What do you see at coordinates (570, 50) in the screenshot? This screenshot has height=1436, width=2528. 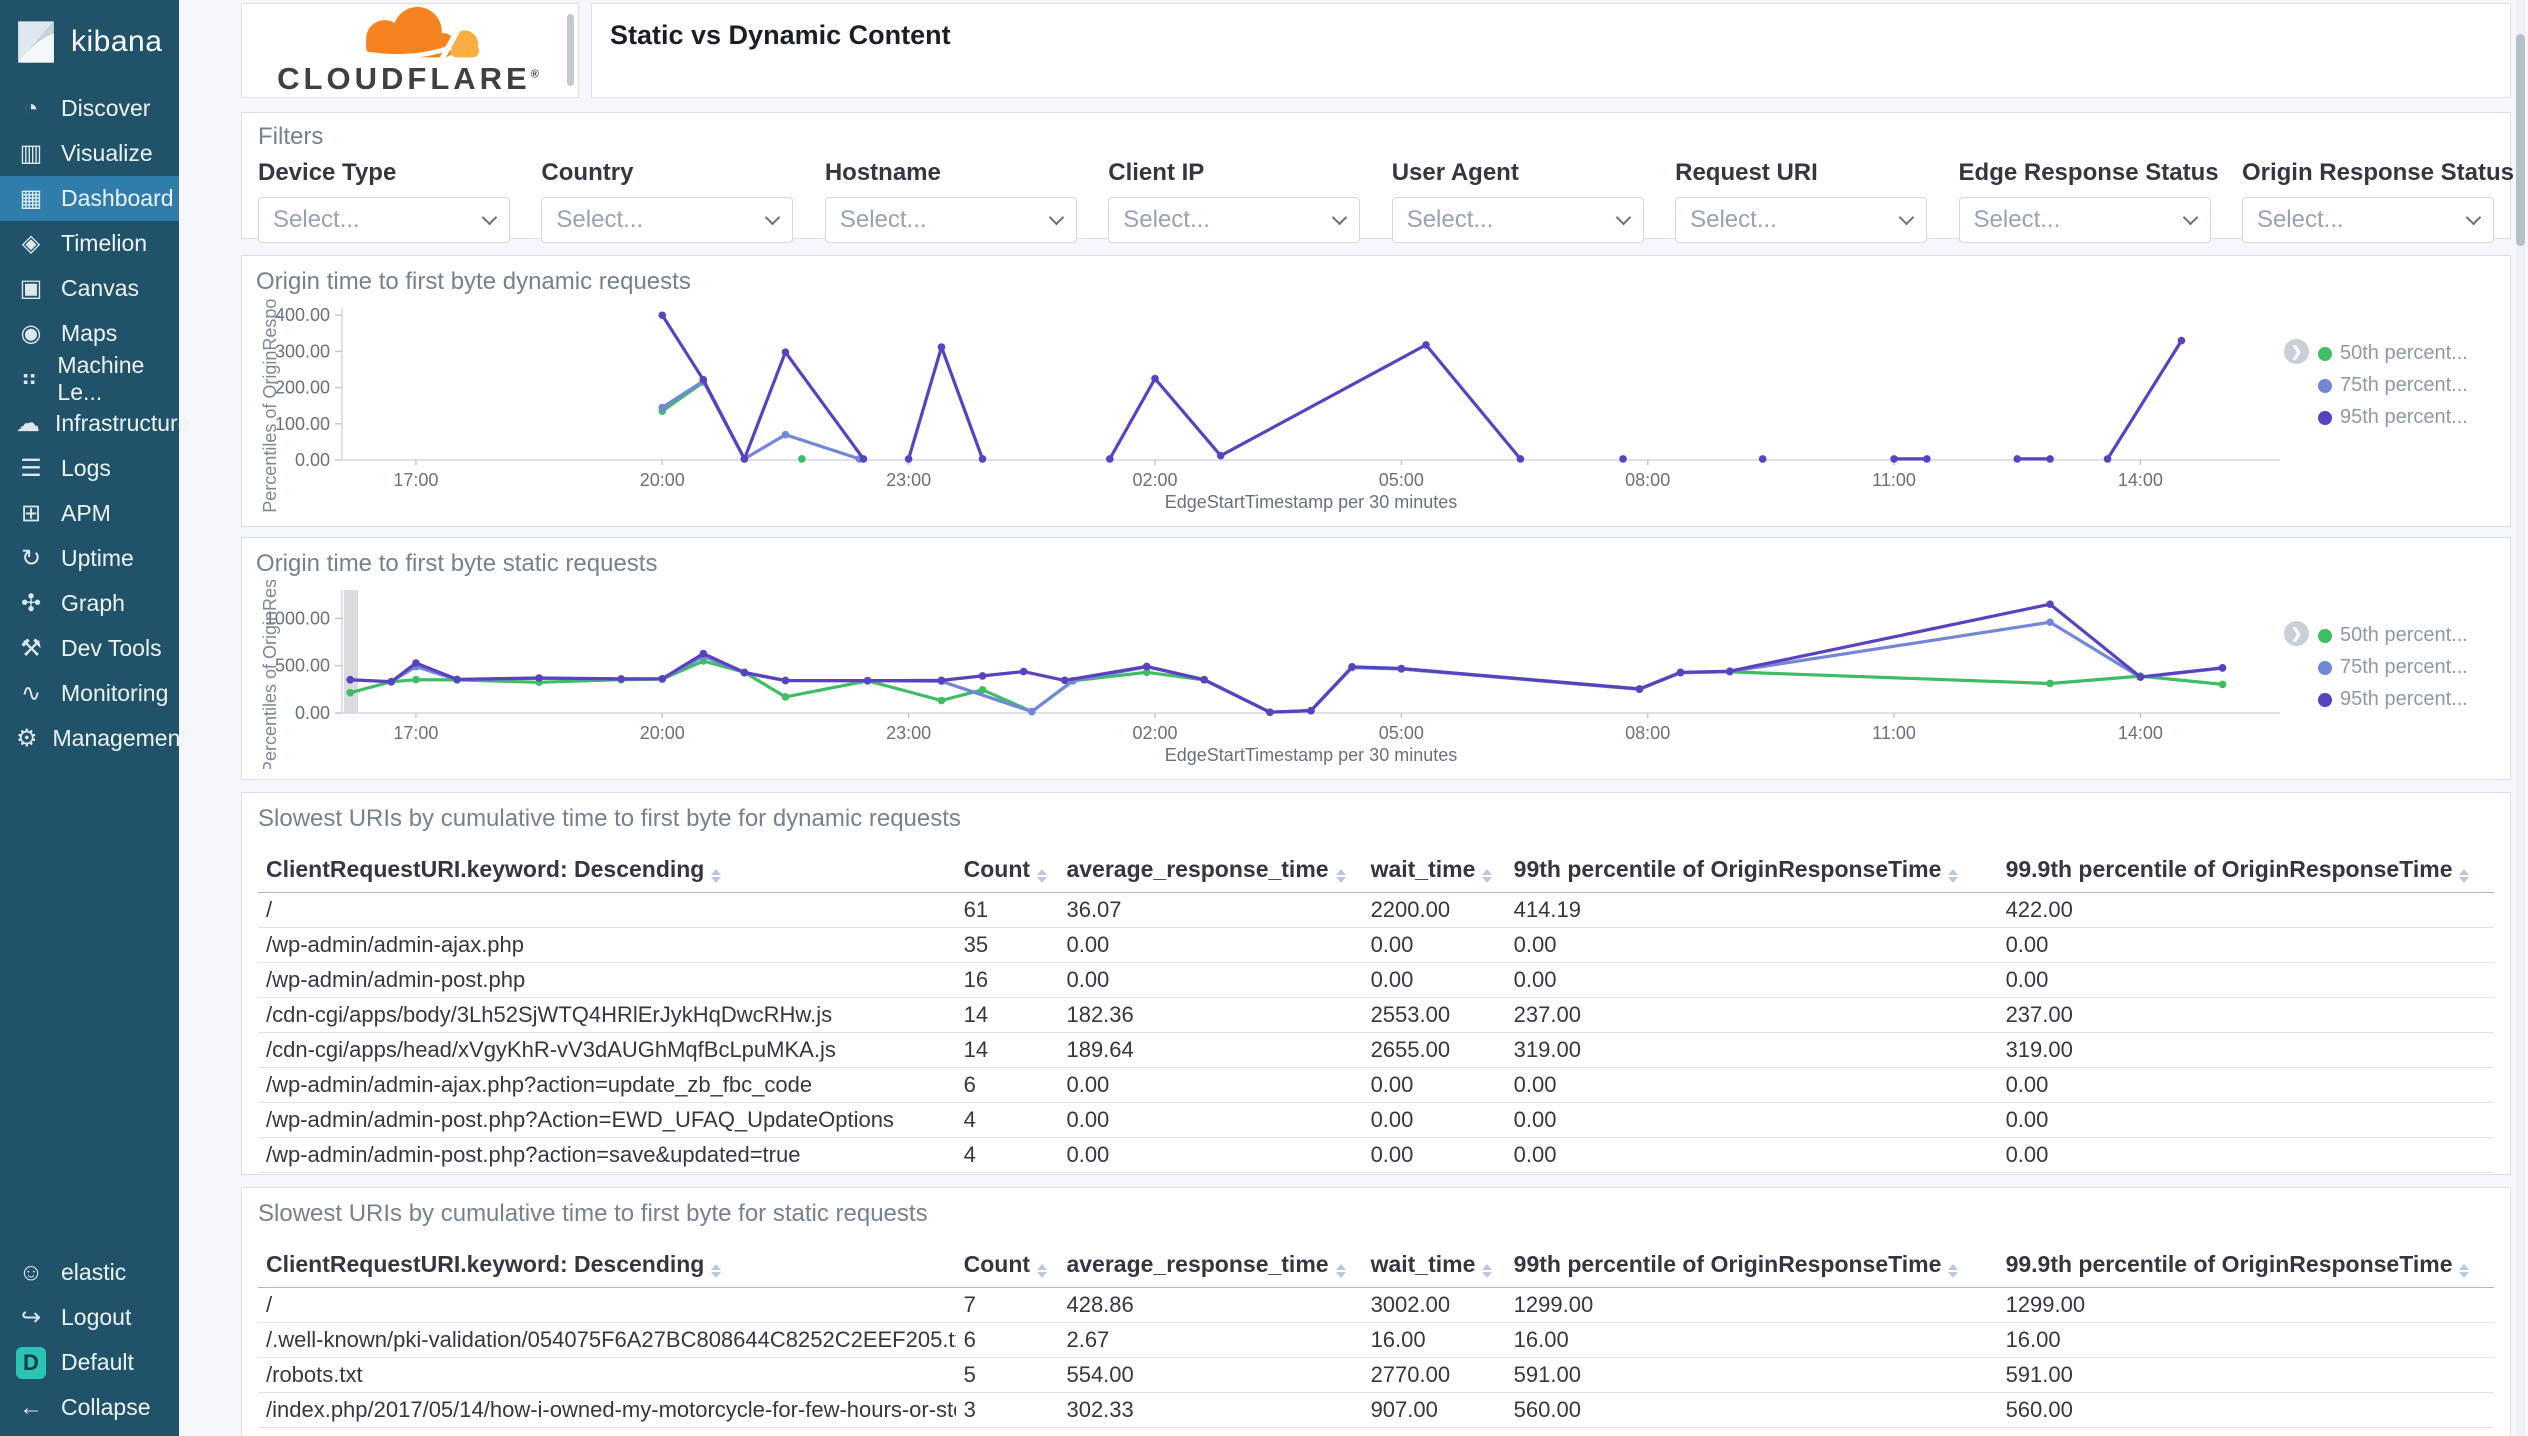 I see `logo-panel-scrollbar` at bounding box center [570, 50].